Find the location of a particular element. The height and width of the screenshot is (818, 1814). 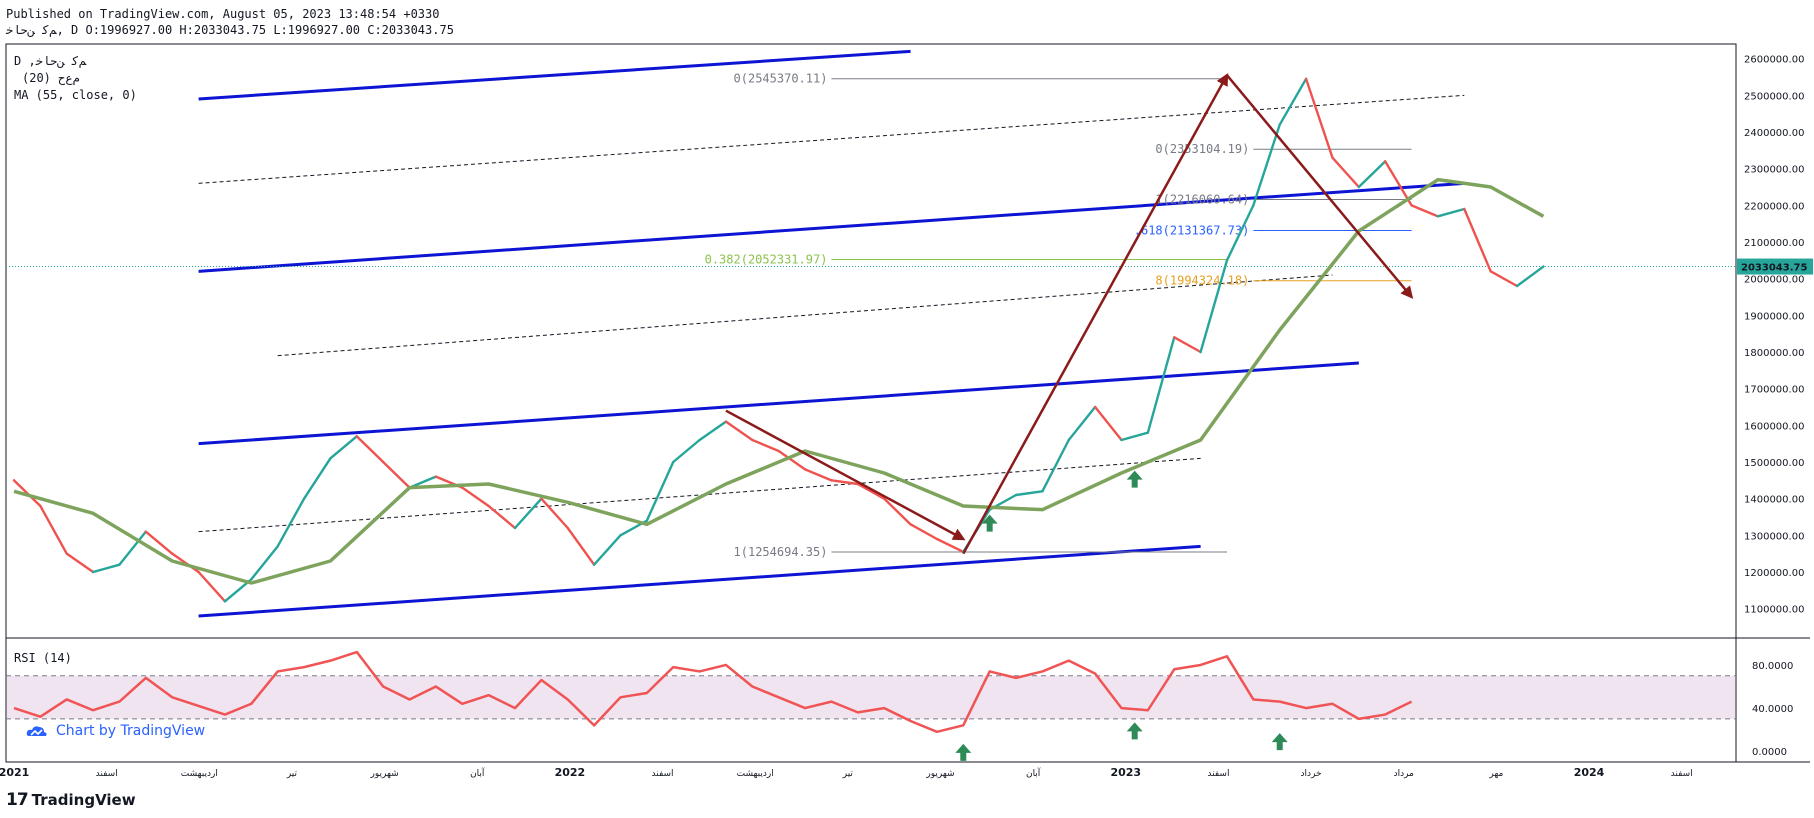

price-tick-label: 2400000.00 is located at coordinates (1774, 133).